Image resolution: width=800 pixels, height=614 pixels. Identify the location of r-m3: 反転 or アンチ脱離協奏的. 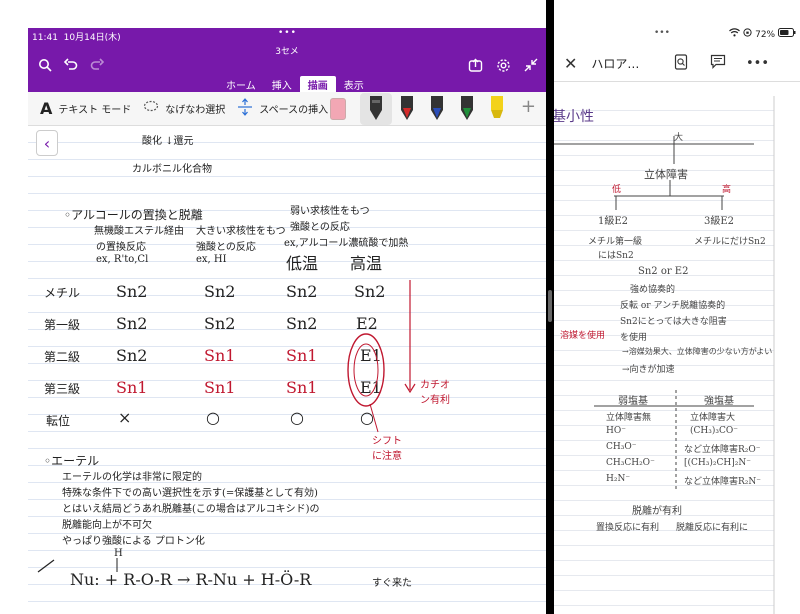
(673, 306).